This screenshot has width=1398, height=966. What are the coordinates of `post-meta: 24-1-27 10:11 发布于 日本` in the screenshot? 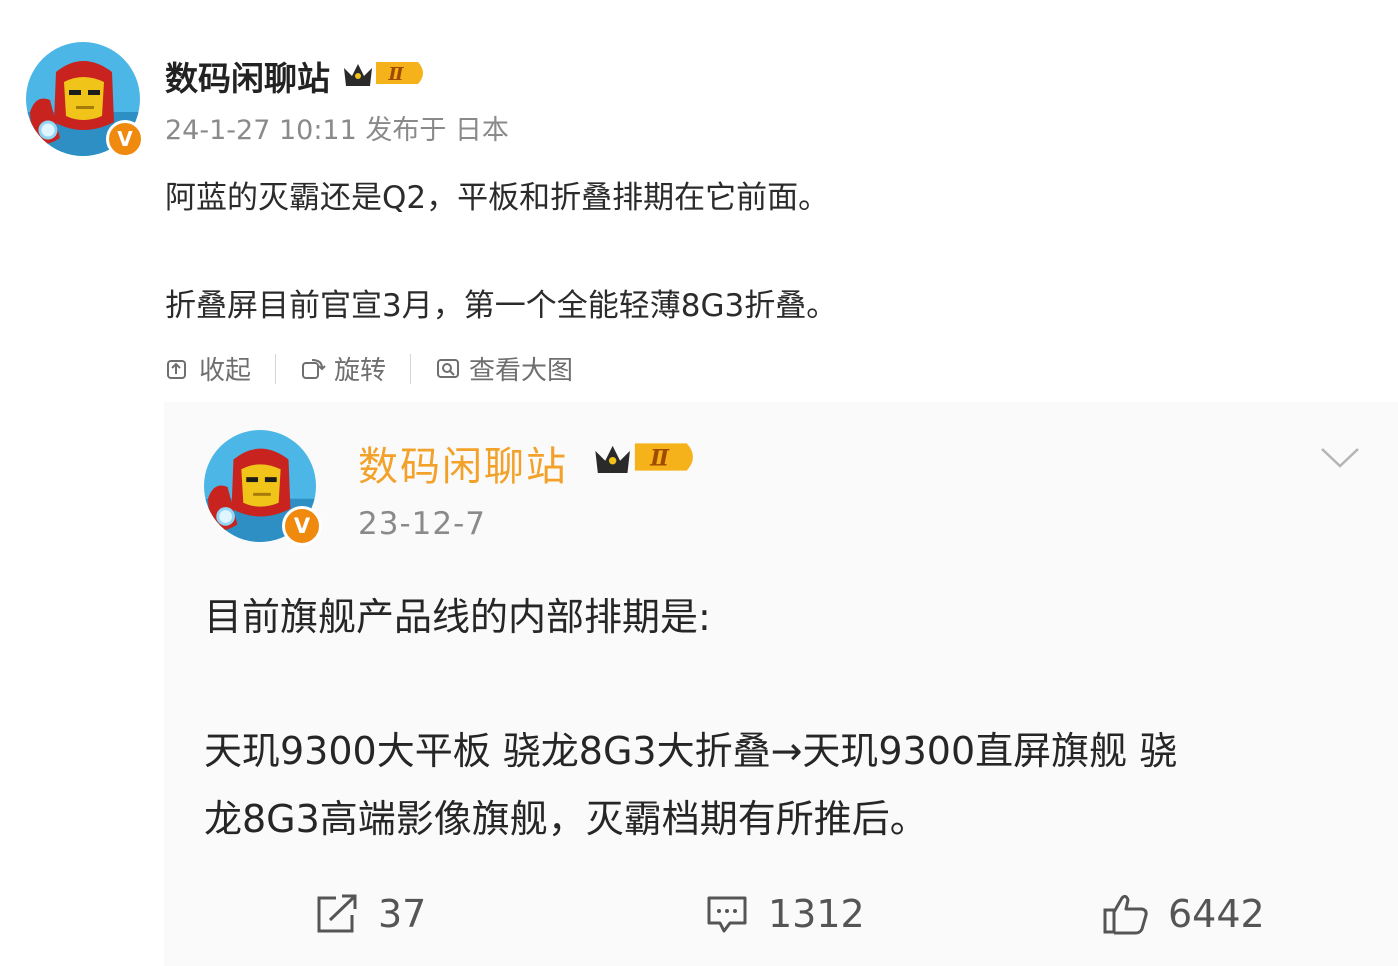 It's located at (337, 130).